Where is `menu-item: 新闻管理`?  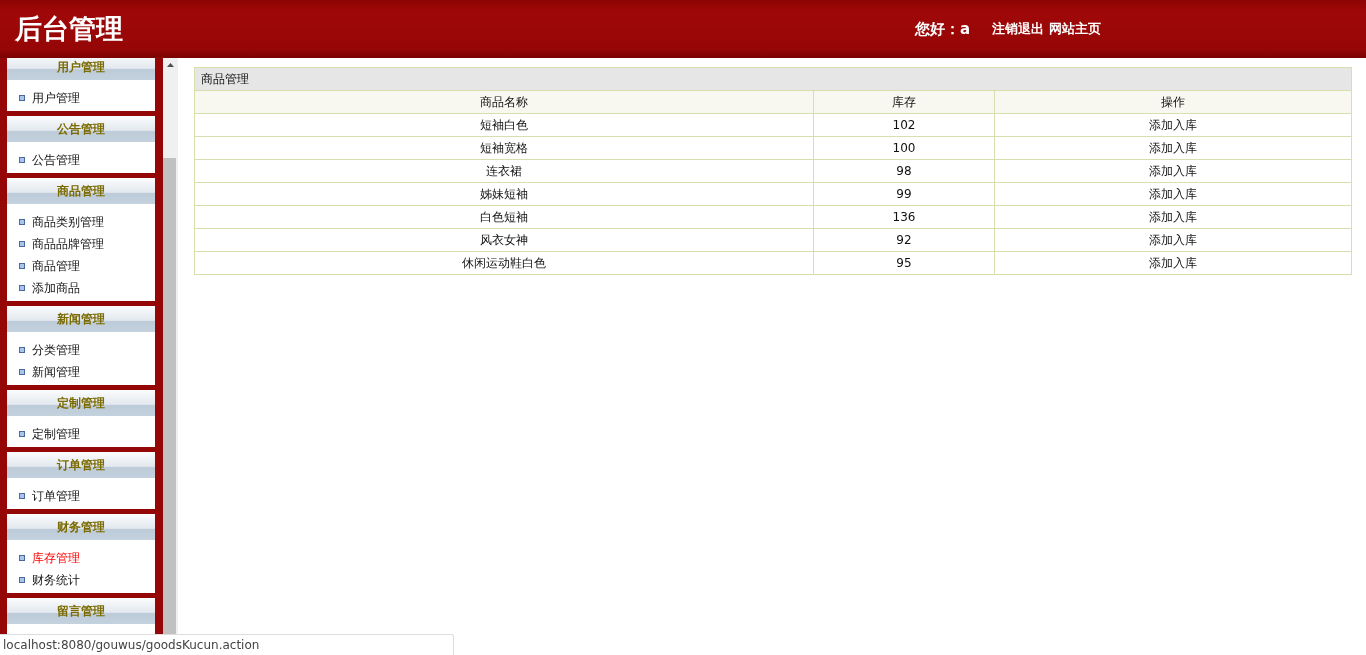
menu-item: 新闻管理 is located at coordinates (81, 372).